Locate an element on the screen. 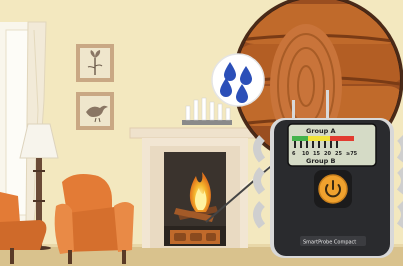  framed-picture-flower is located at coordinates (95, 63).